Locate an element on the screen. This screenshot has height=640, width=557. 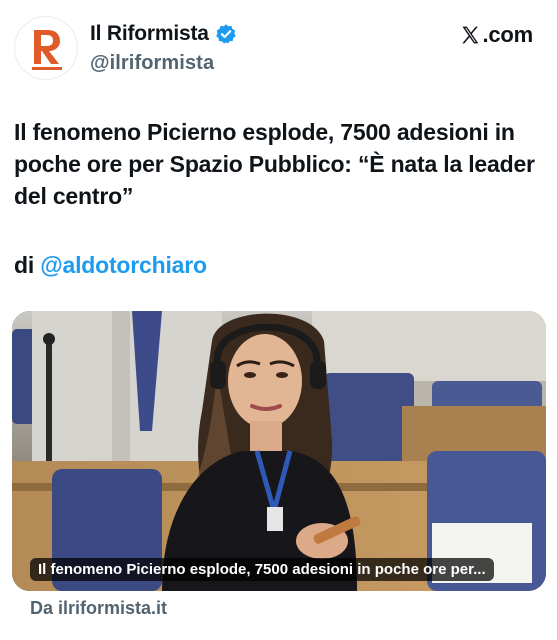
x-logo-icon is located at coordinates (470, 35).